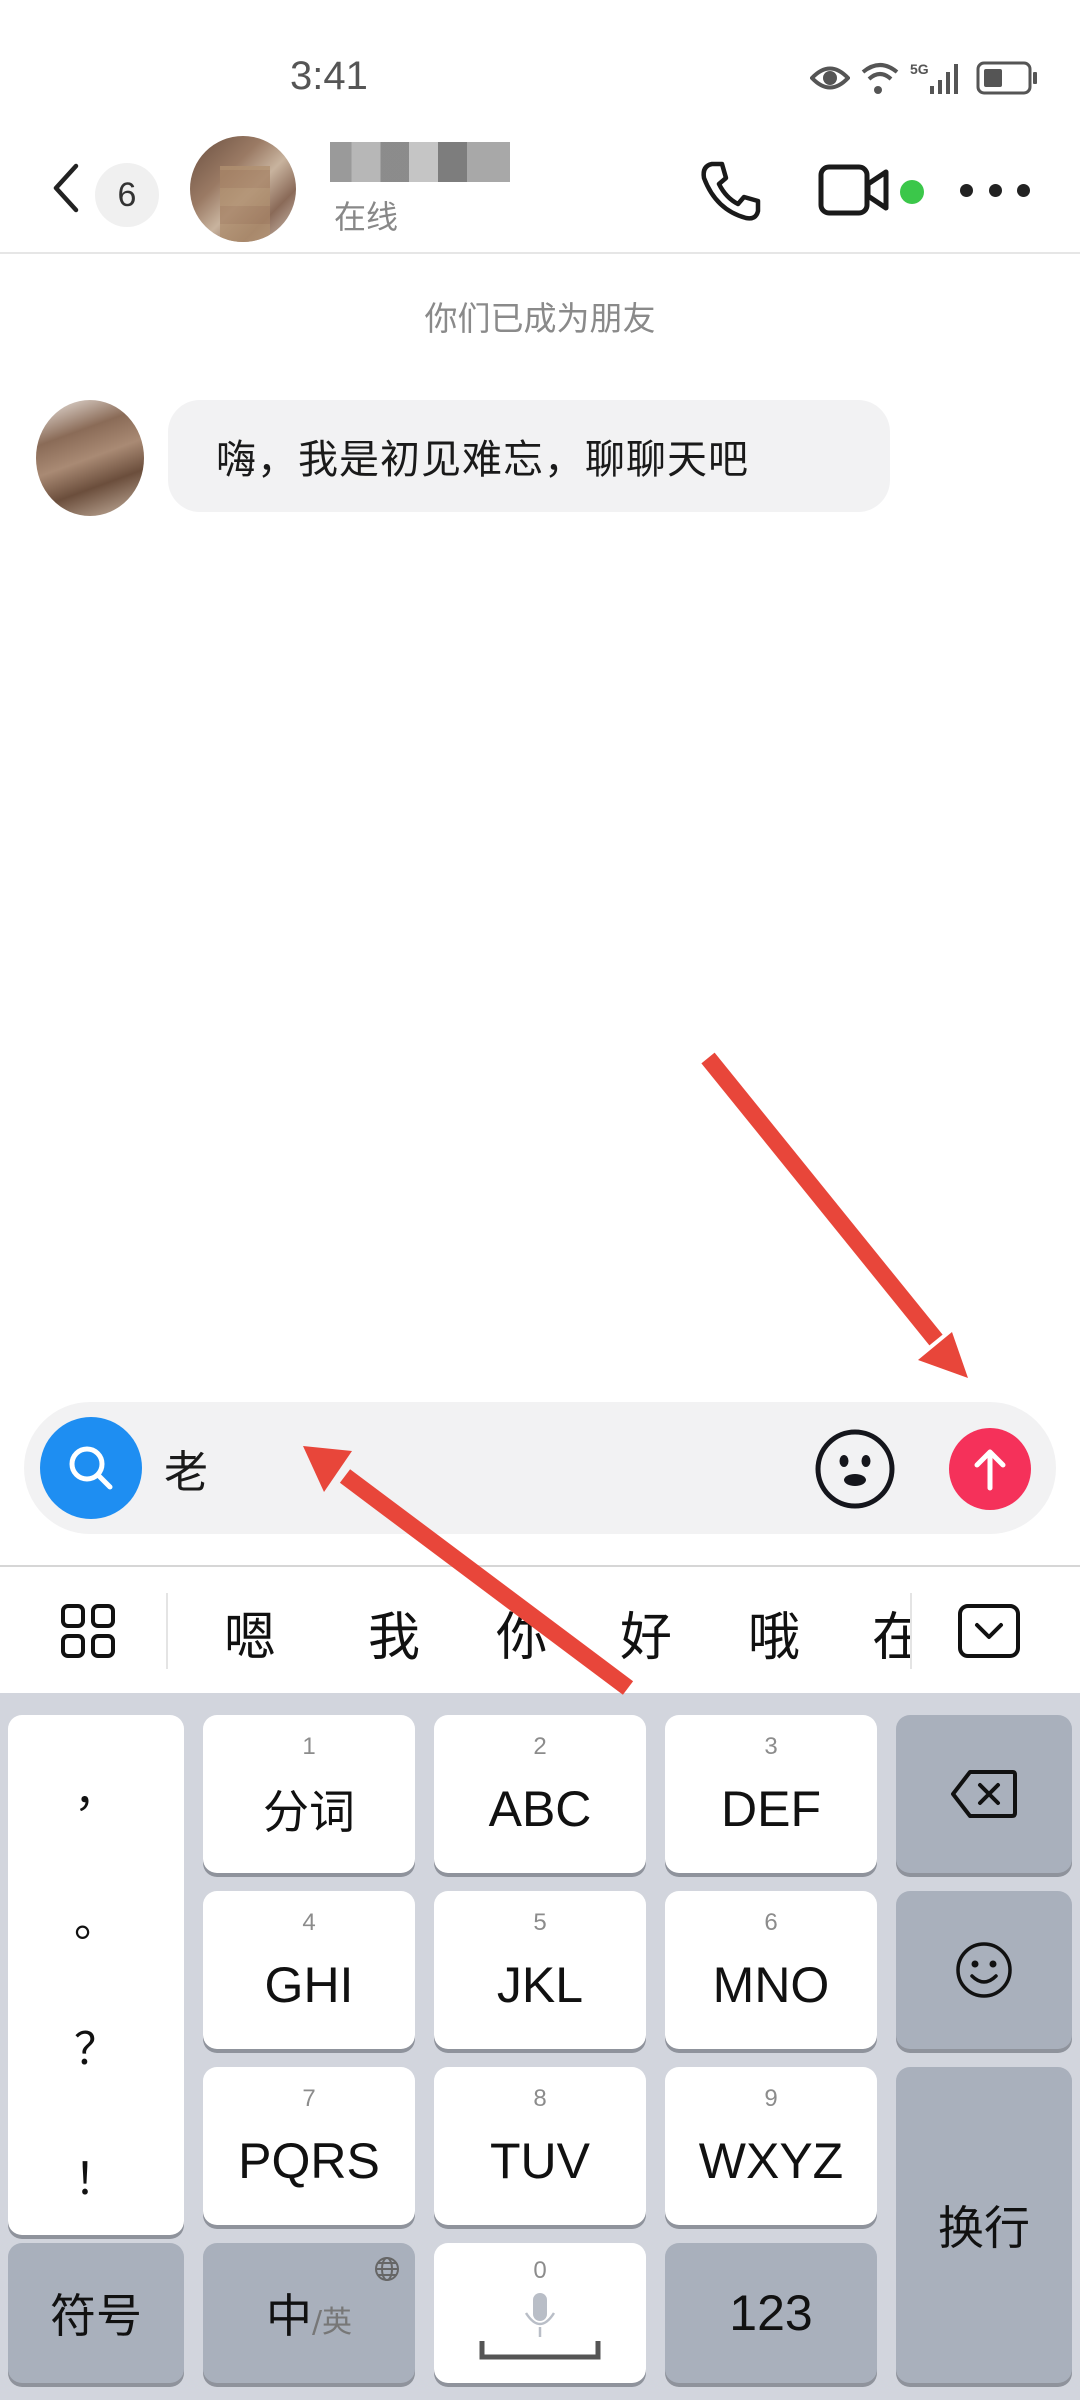  Describe the element at coordinates (366, 217) in the screenshot. I see `contact-status: 在线` at that location.